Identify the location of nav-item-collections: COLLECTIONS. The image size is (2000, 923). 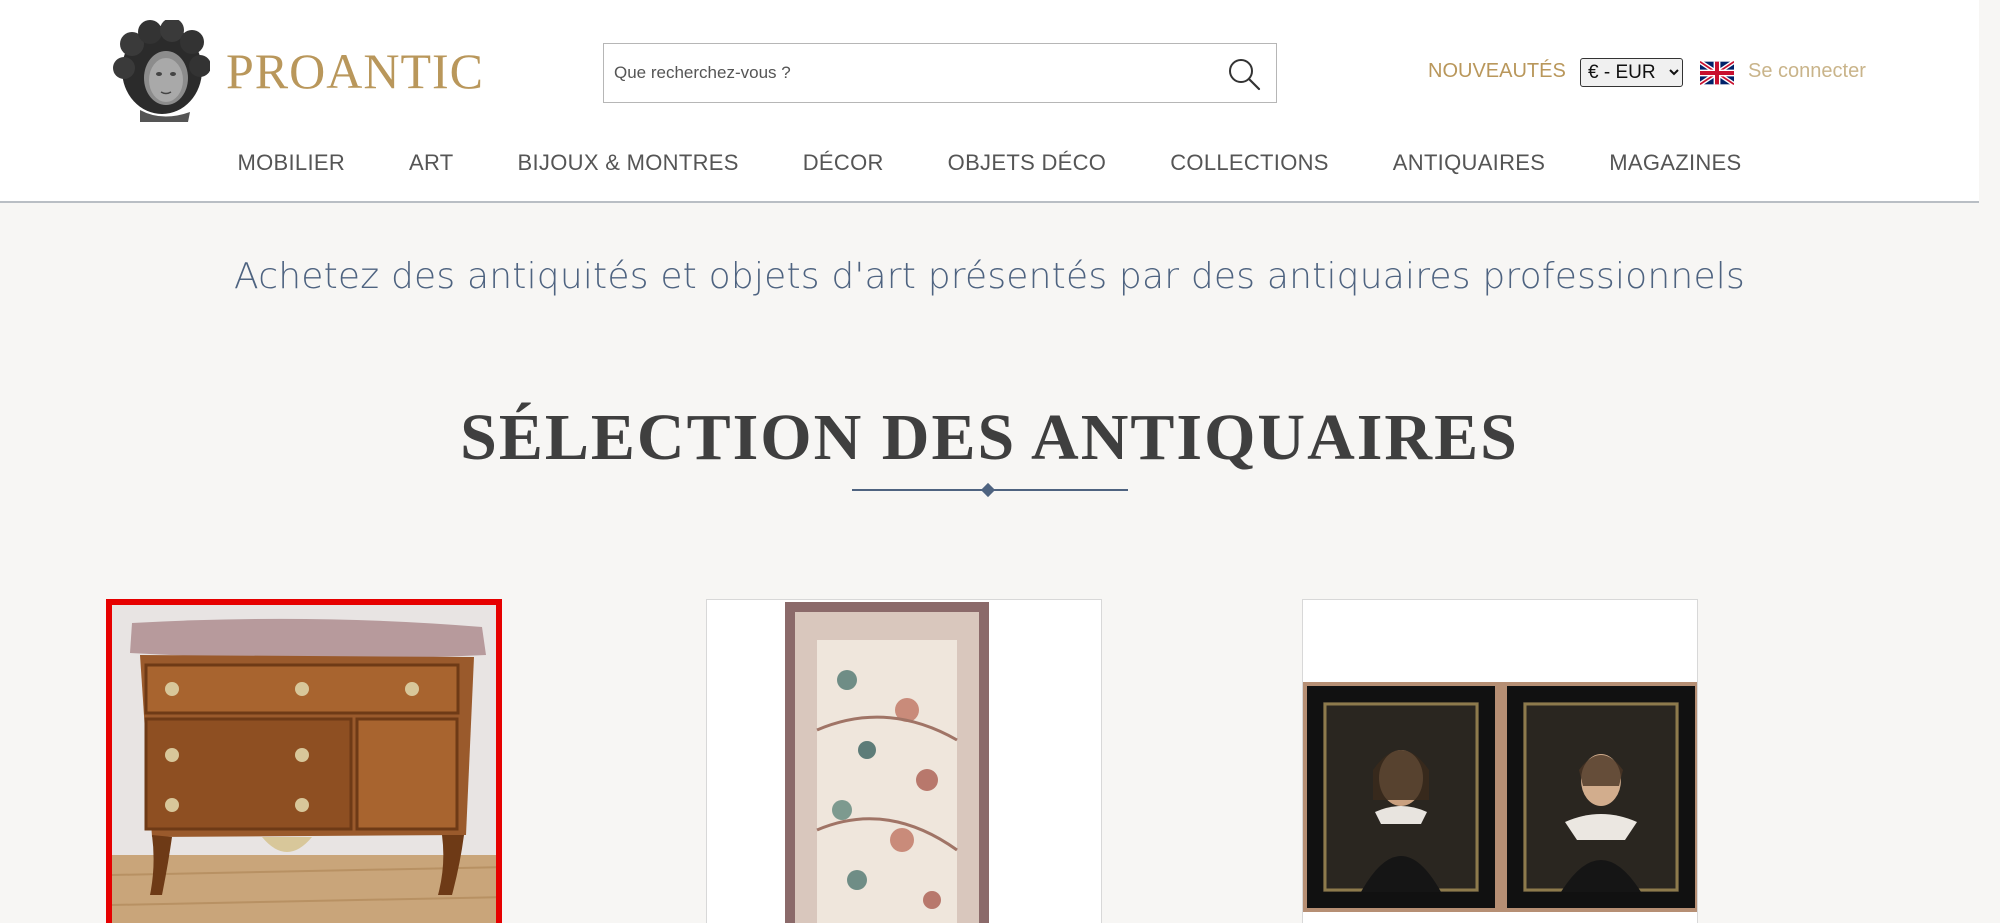
(1249, 163).